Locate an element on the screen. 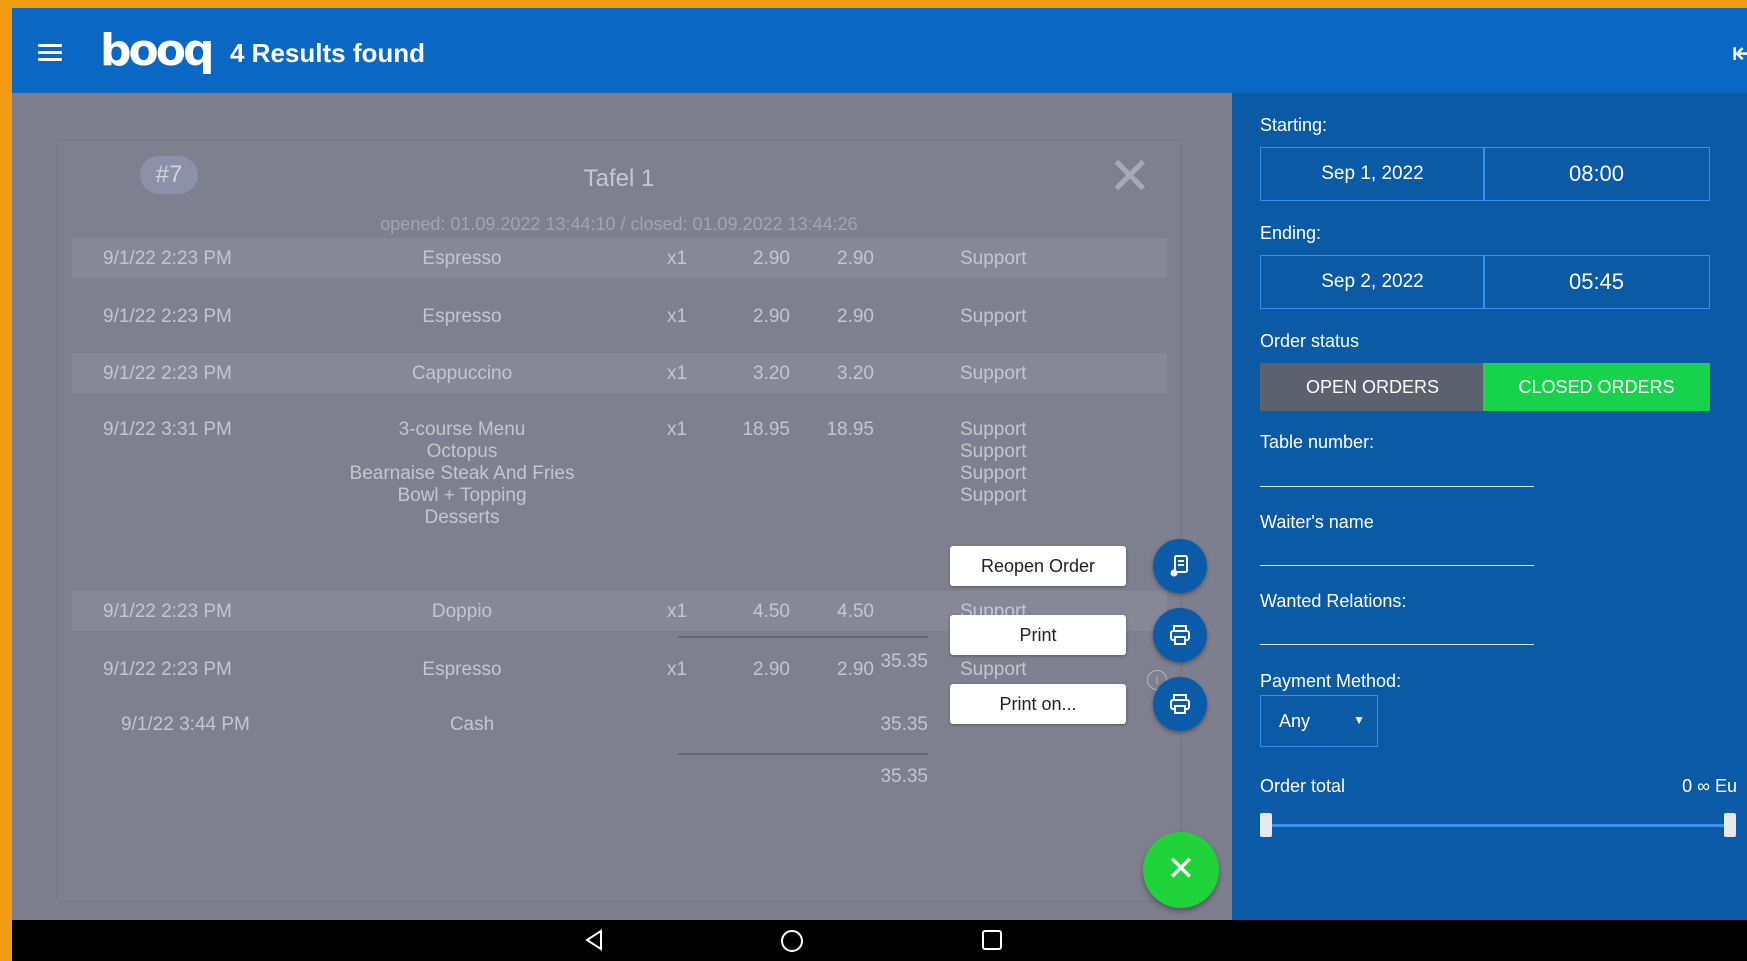 Image resolution: width=1747 pixels, height=961 pixels. starting-time-field: 08:00 is located at coordinates (1596, 174).